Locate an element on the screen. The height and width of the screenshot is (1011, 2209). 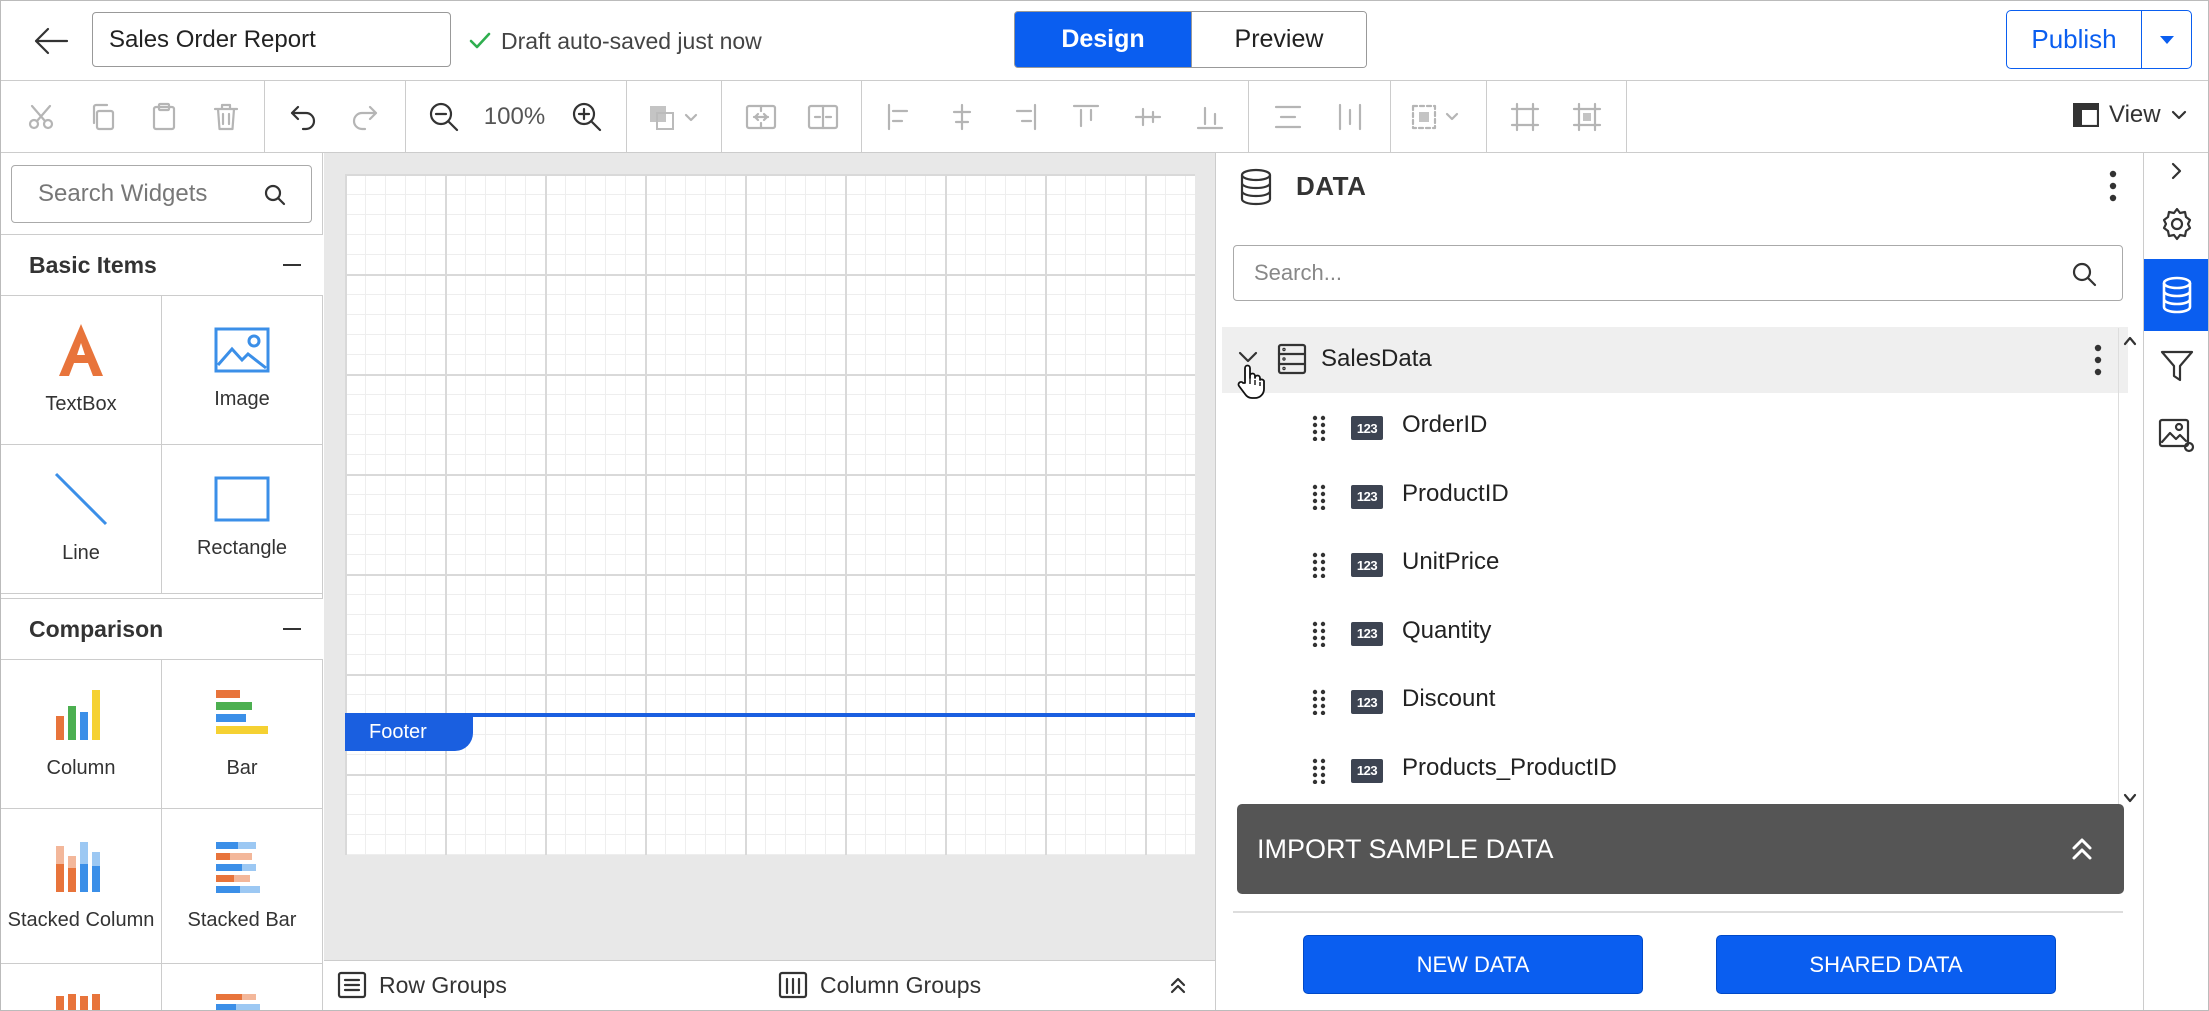
tab-preview: Preview is located at coordinates (1278, 39).